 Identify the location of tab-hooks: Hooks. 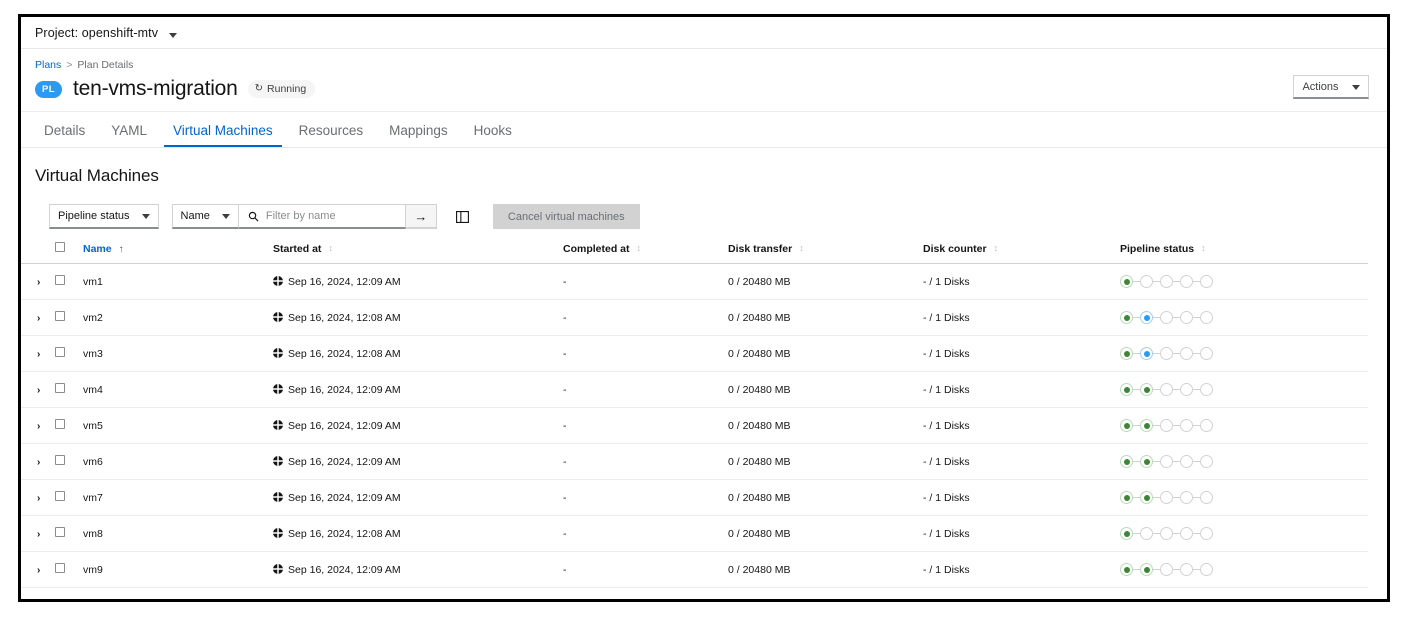
(493, 135).